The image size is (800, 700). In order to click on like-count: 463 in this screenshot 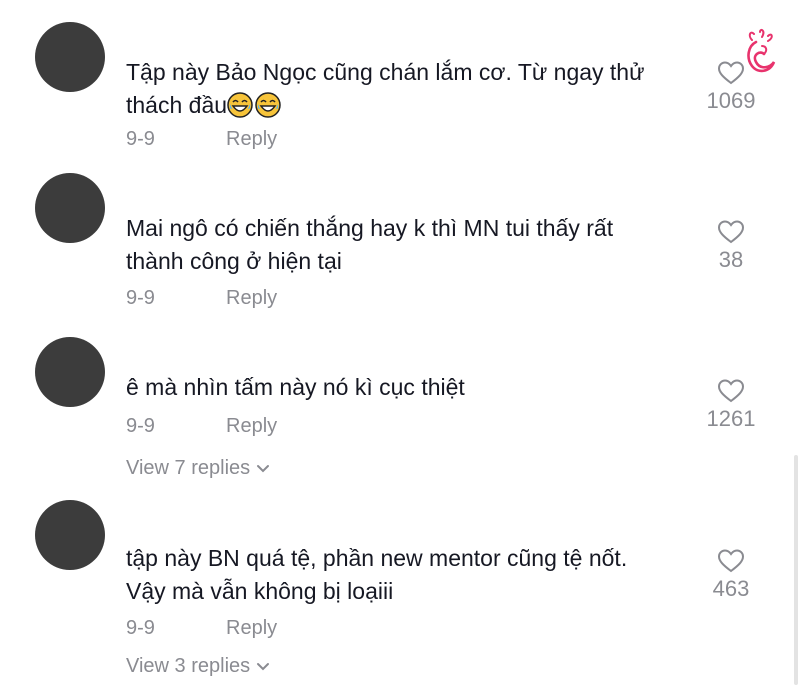, I will do `click(731, 588)`.